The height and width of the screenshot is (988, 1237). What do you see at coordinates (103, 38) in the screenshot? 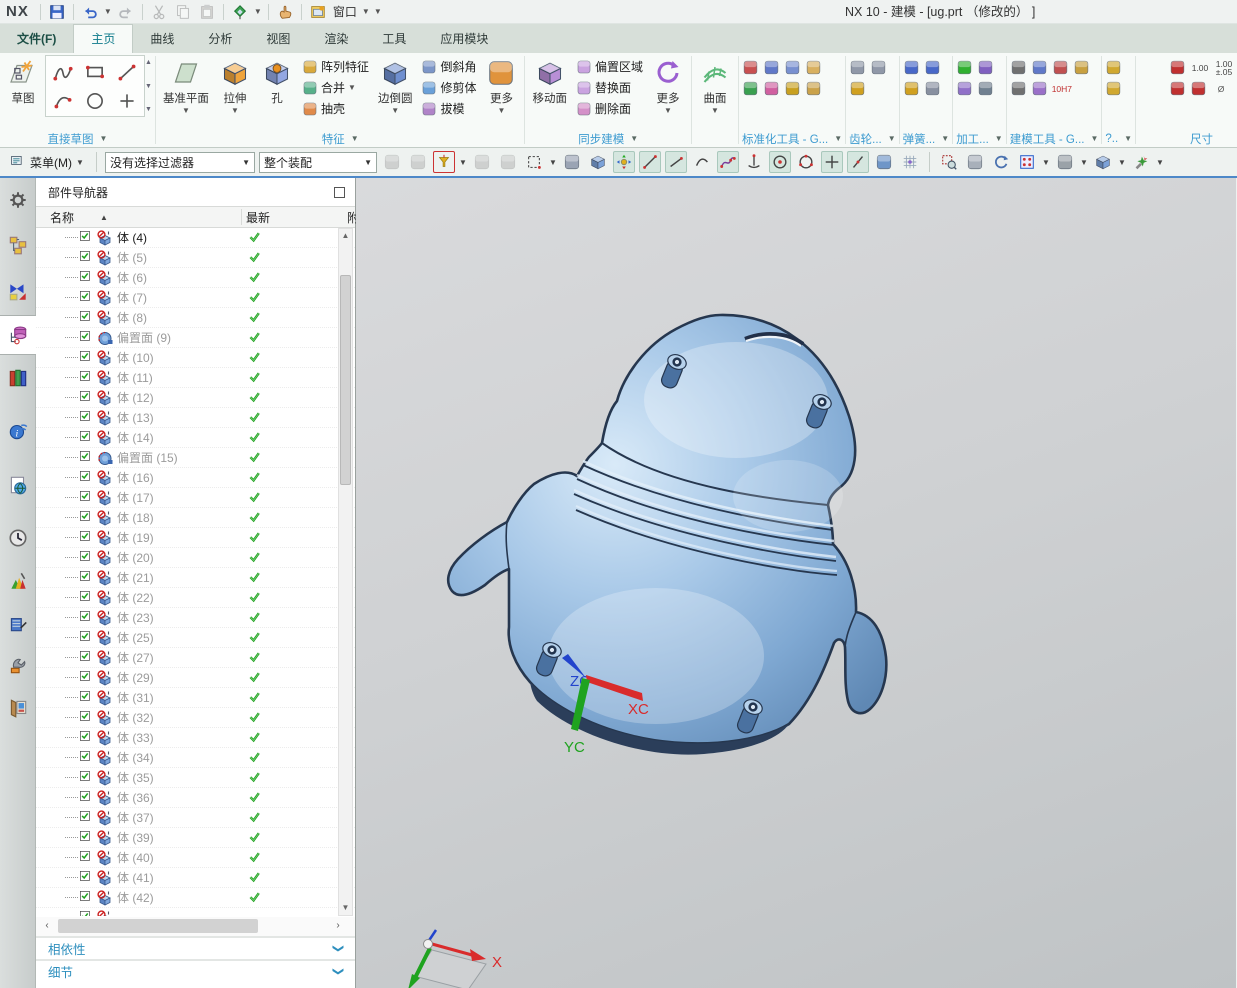
I see `tab-home: 主页` at bounding box center [103, 38].